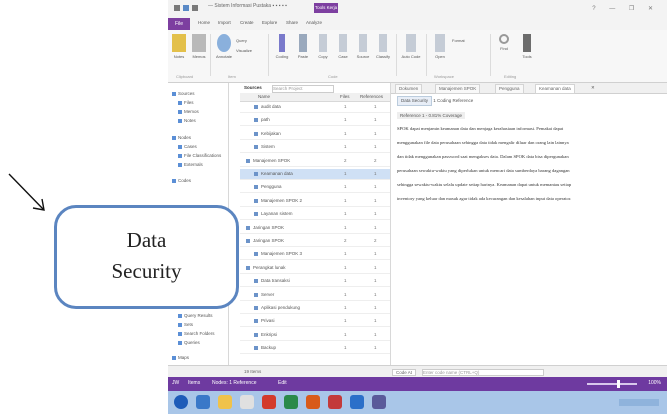  What do you see at coordinates (247, 22) in the screenshot?
I see `tab-create: Create` at bounding box center [247, 22].